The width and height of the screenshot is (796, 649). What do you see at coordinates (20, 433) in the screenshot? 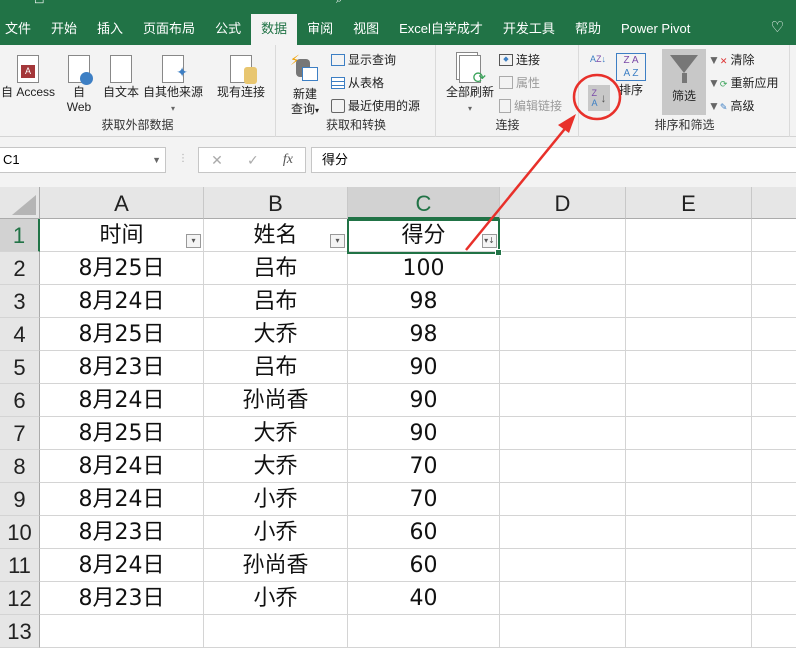
I see `row-header: 7` at bounding box center [20, 433].